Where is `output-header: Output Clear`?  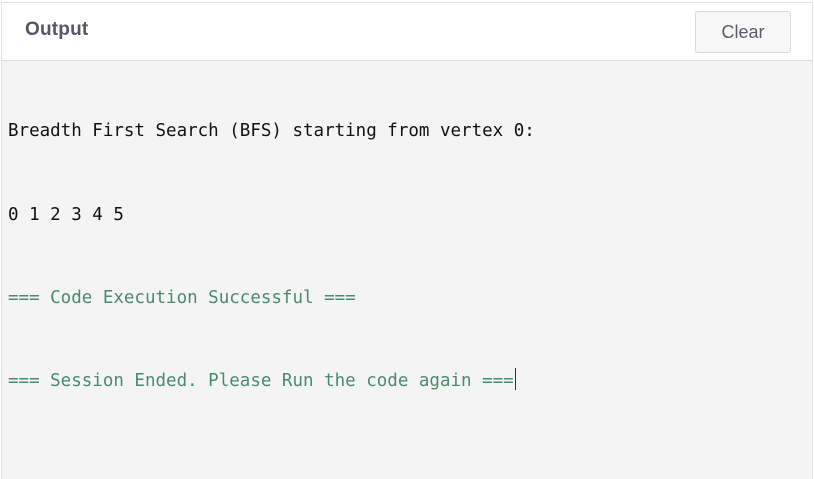
output-header: Output Clear is located at coordinates (407, 32).